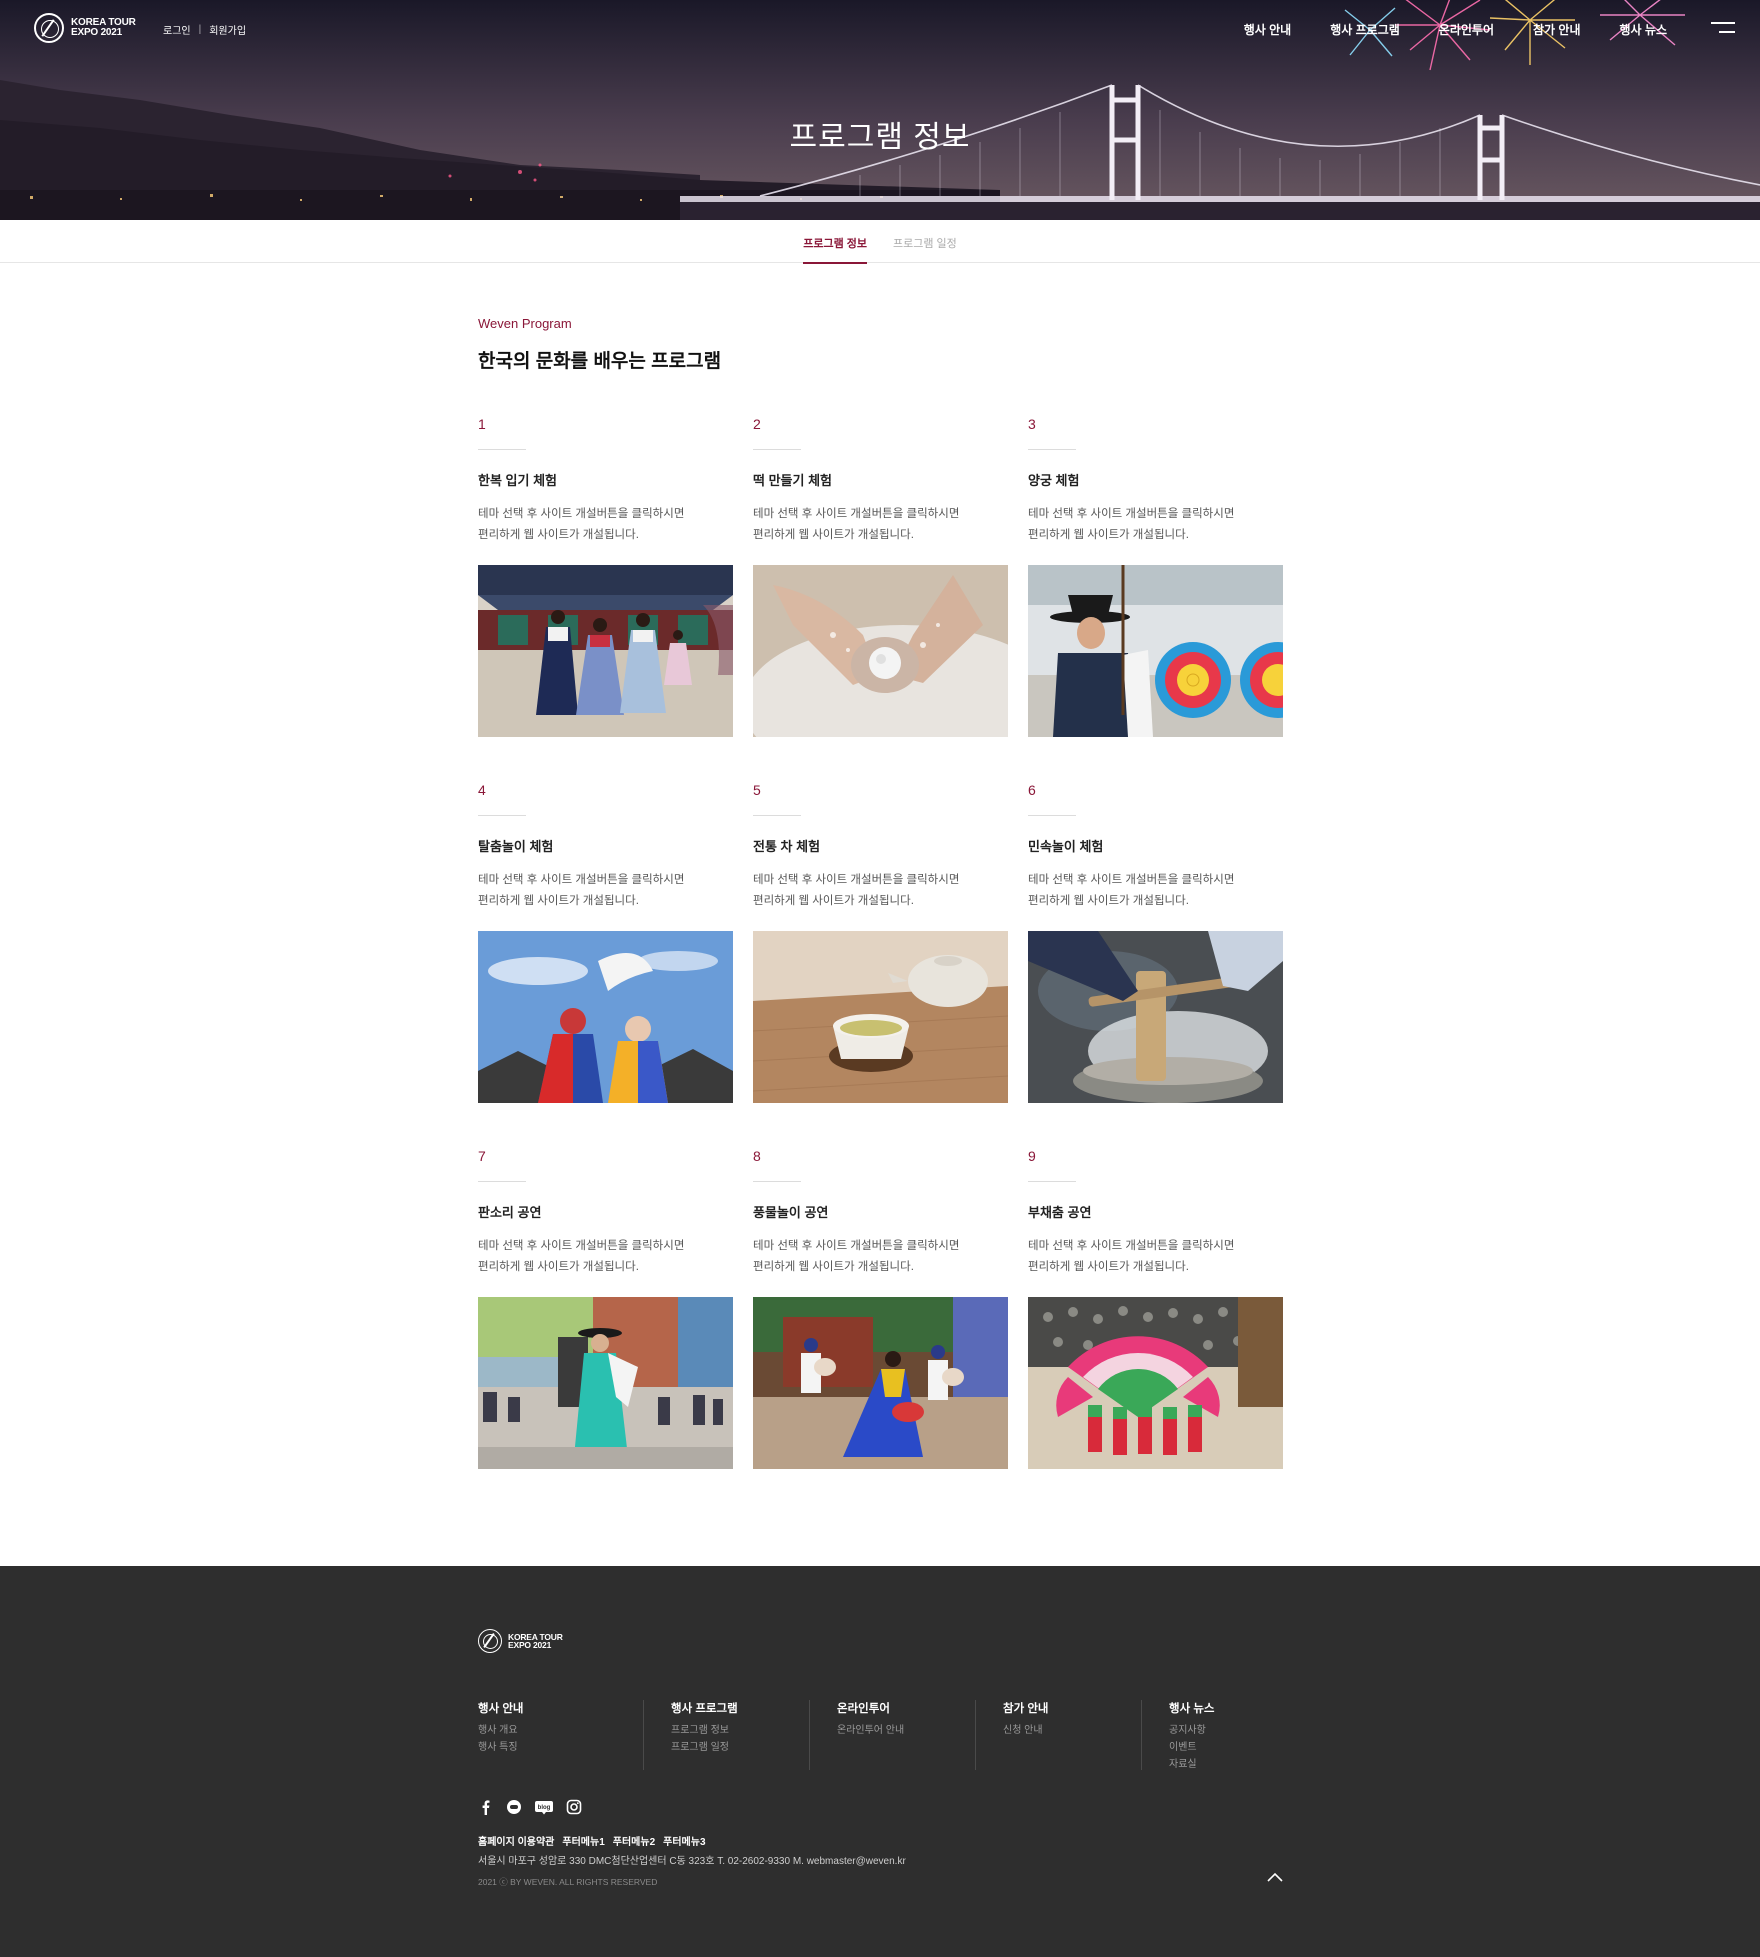  I want to click on program-title: 탈춤놀이 체험, so click(516, 846).